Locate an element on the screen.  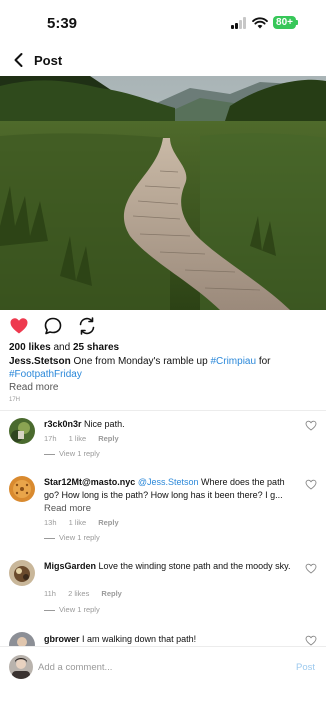
comment-author: gbrower is located at coordinates (62, 639).